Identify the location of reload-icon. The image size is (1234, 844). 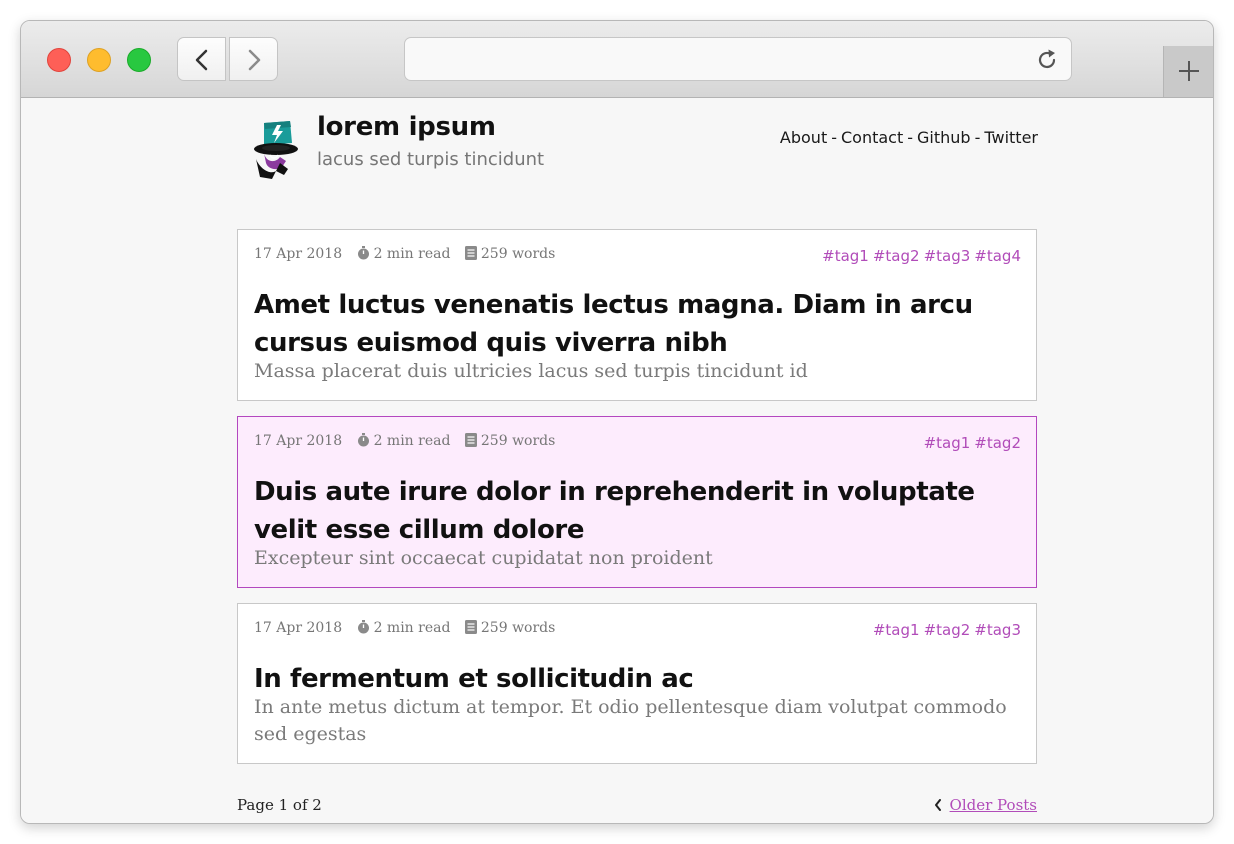
(1047, 60).